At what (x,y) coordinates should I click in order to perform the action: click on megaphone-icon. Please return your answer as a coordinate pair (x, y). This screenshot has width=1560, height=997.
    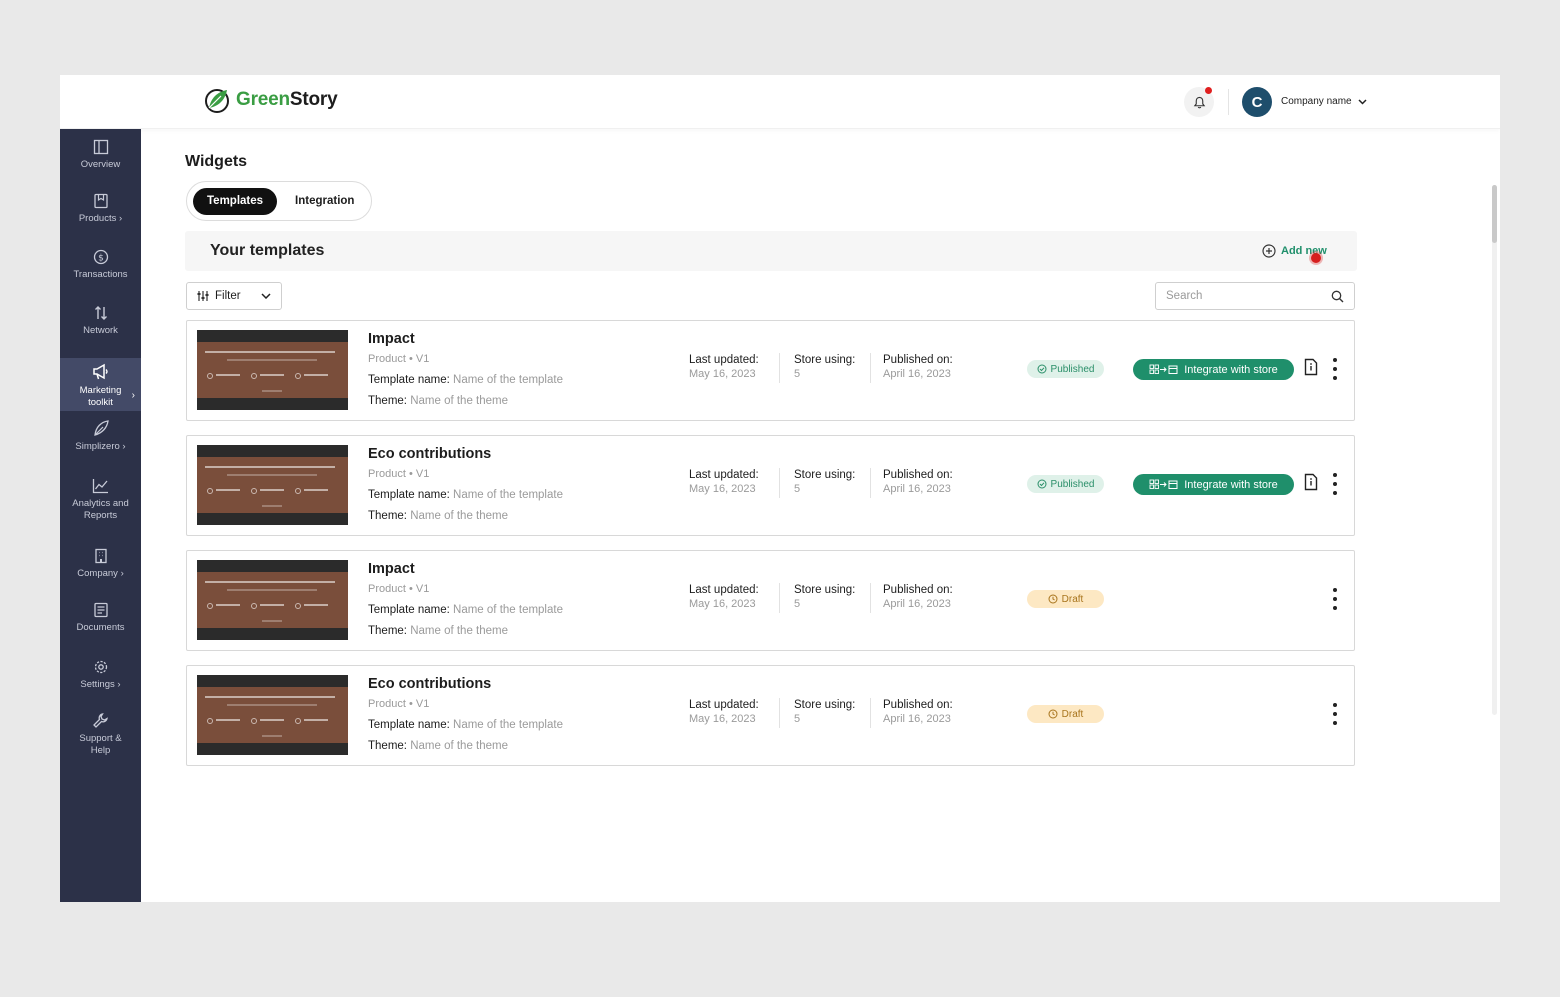
    Looking at the image, I should click on (100, 371).